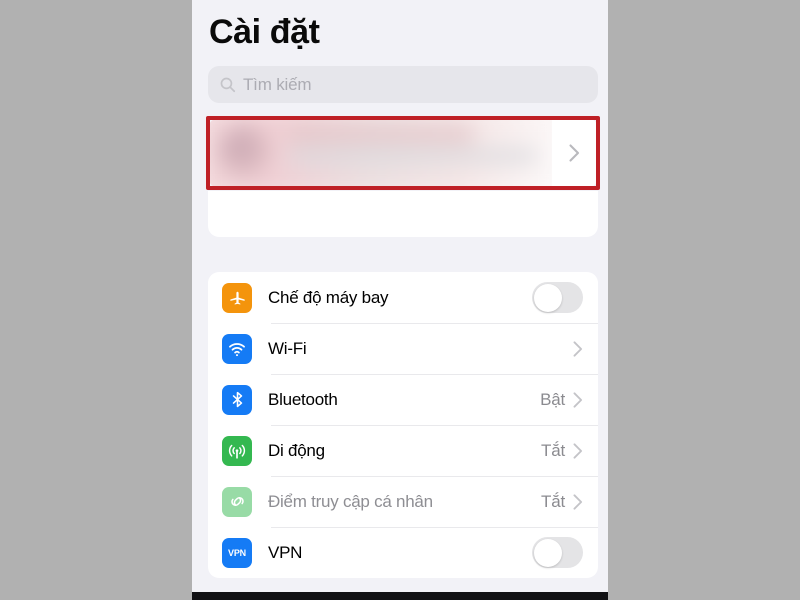  I want to click on search-input: Tìm kiếm, so click(403, 84).